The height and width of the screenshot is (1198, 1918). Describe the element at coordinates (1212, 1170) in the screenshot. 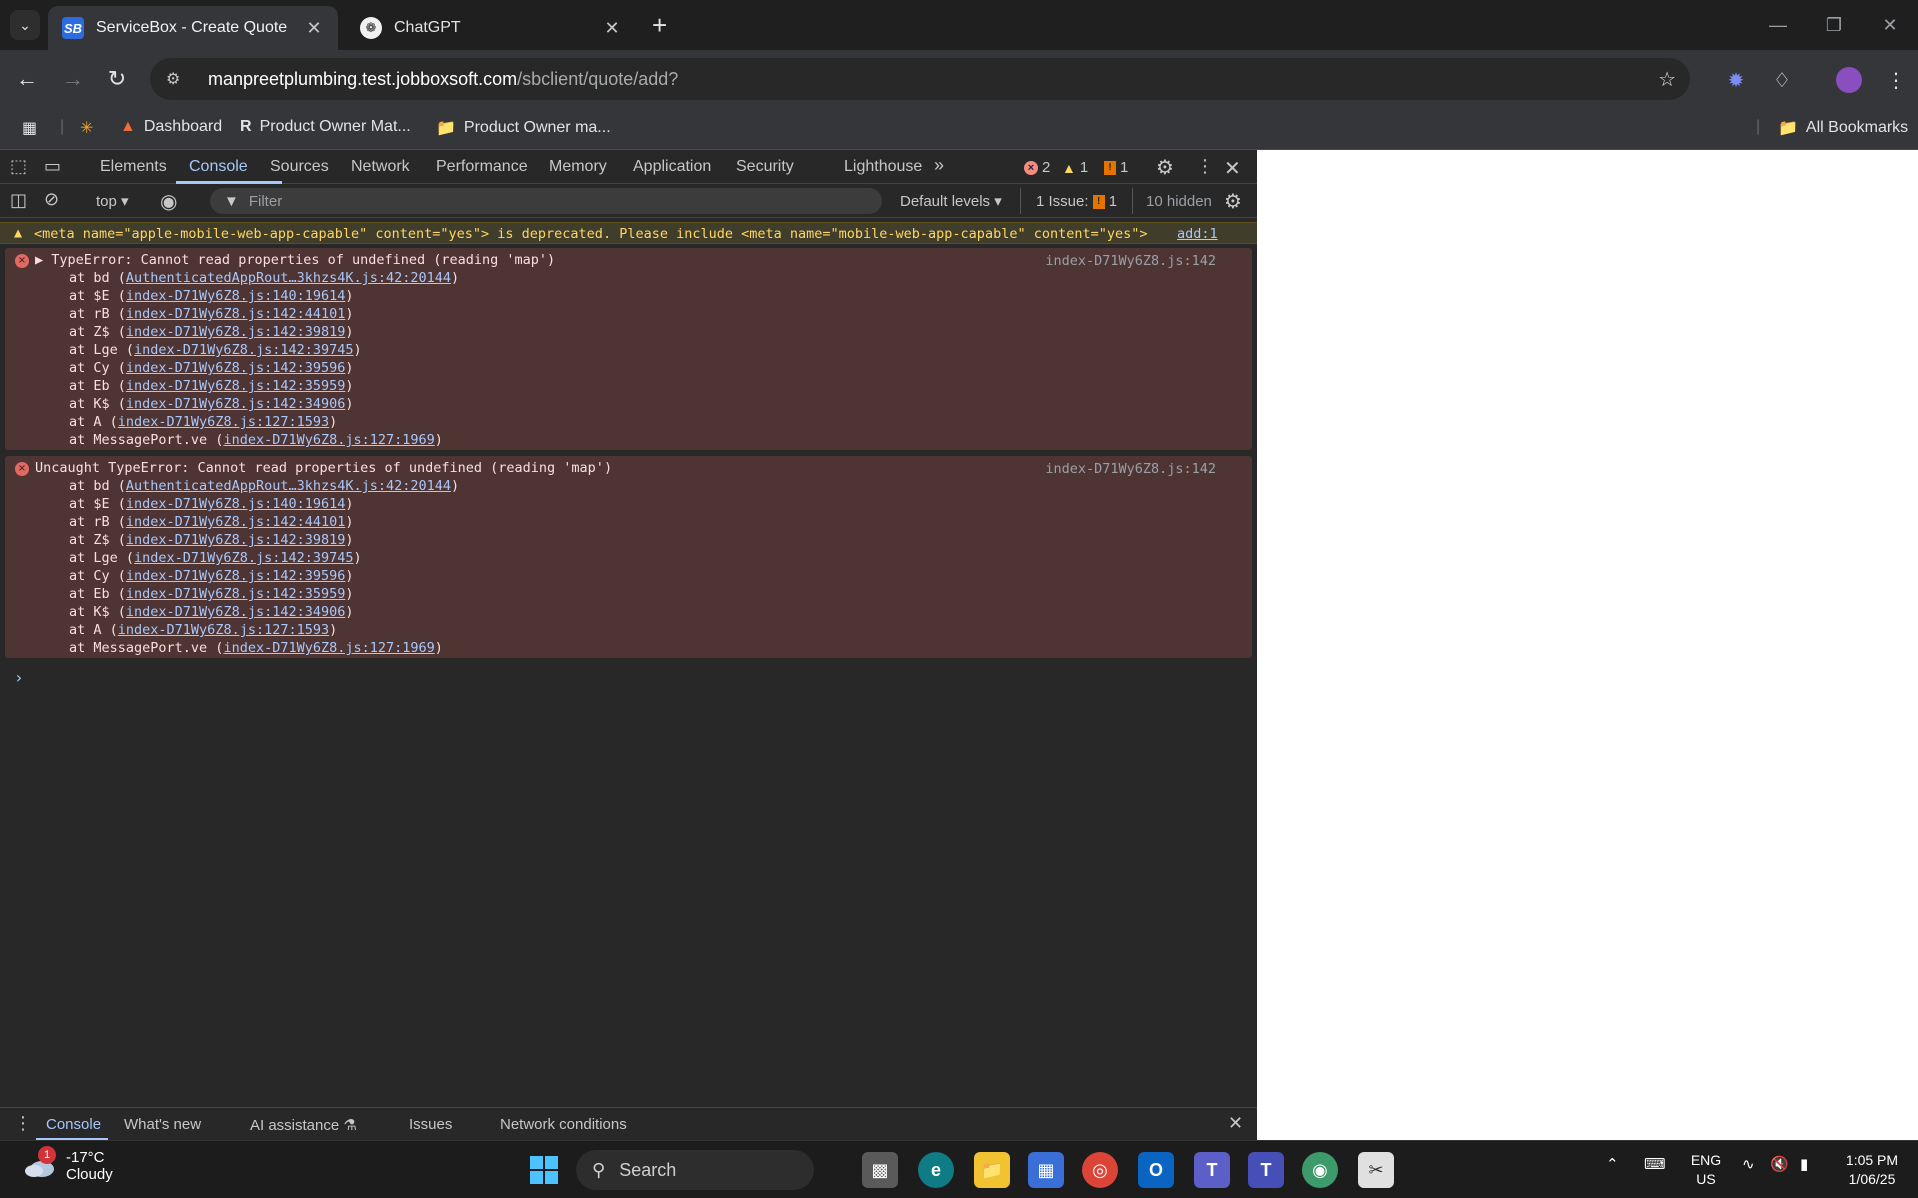

I see `teams-icon: T` at that location.